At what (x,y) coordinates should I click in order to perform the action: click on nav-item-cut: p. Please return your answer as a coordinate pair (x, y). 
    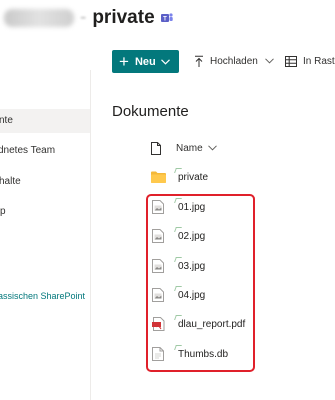
    Looking at the image, I should click on (45, 212).